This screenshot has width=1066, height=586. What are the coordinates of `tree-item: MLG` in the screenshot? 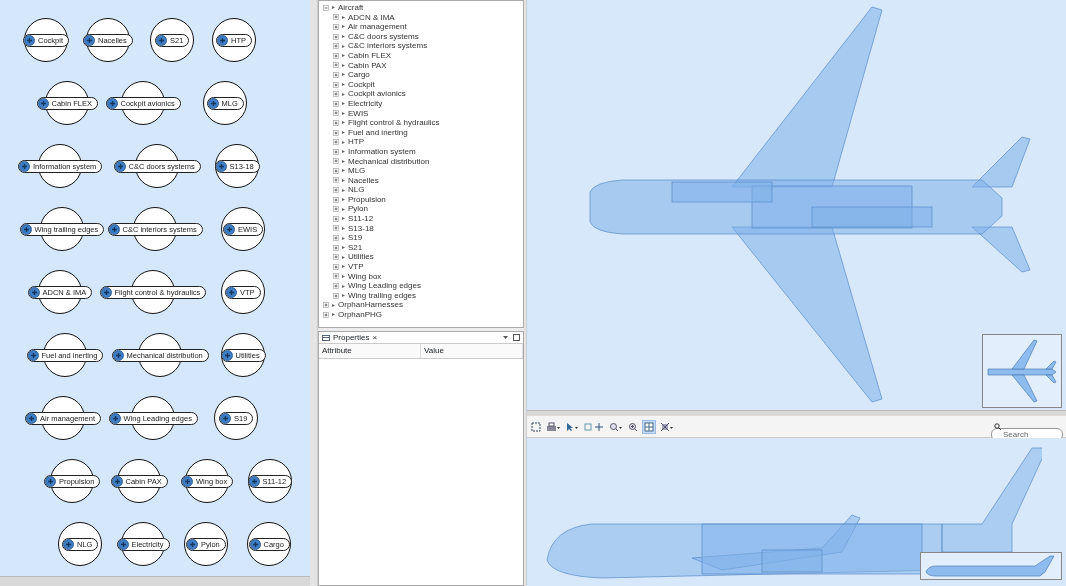 It's located at (357, 171).